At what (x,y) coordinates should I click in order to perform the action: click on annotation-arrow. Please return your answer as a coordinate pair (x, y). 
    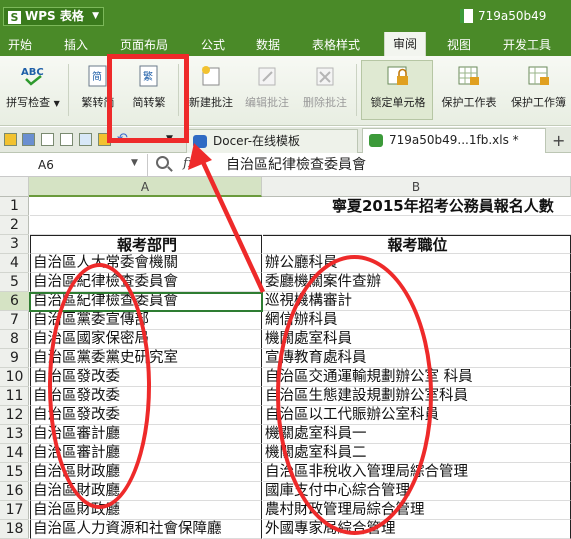
    Looking at the image, I should click on (227, 218).